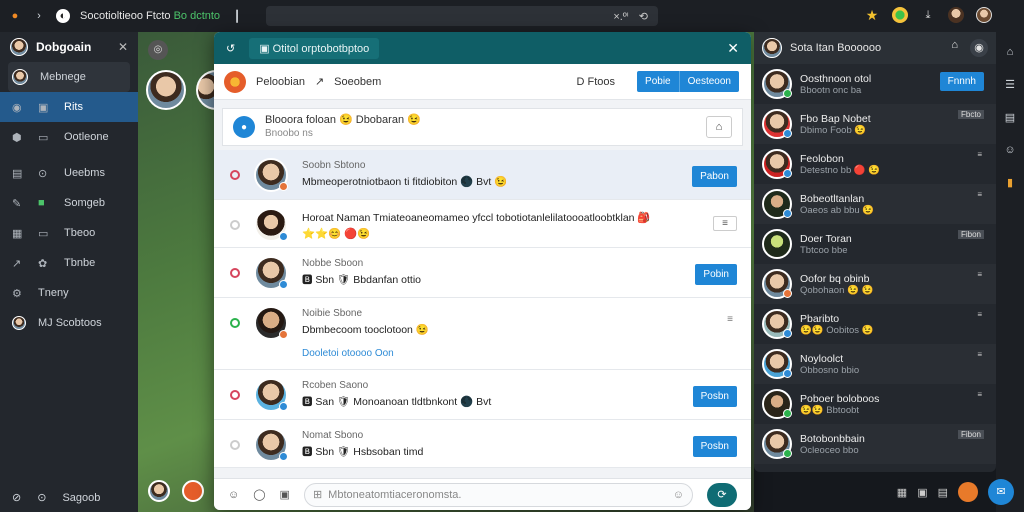 The width and height of the screenshot is (1024, 512). I want to click on message-input: ⊞ Mbtoneatomtiaceronomsta. ☺, so click(498, 494).